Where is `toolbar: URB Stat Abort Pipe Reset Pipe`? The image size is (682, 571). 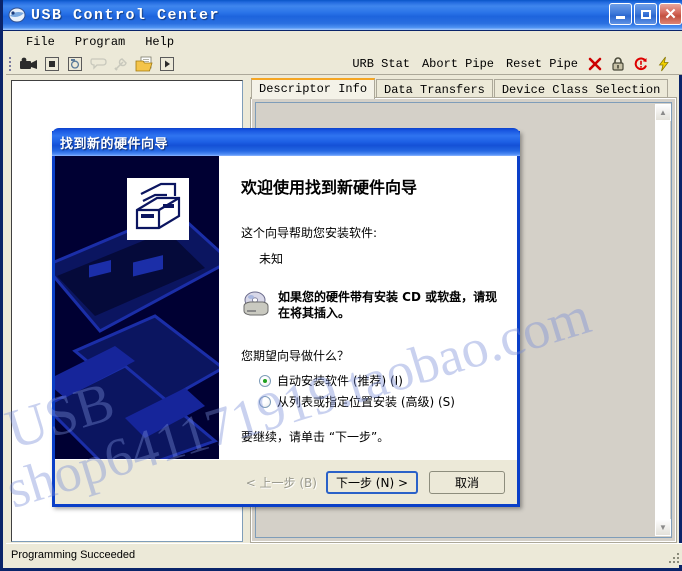 toolbar: URB Stat Abort Pipe Reset Pipe is located at coordinates (344, 64).